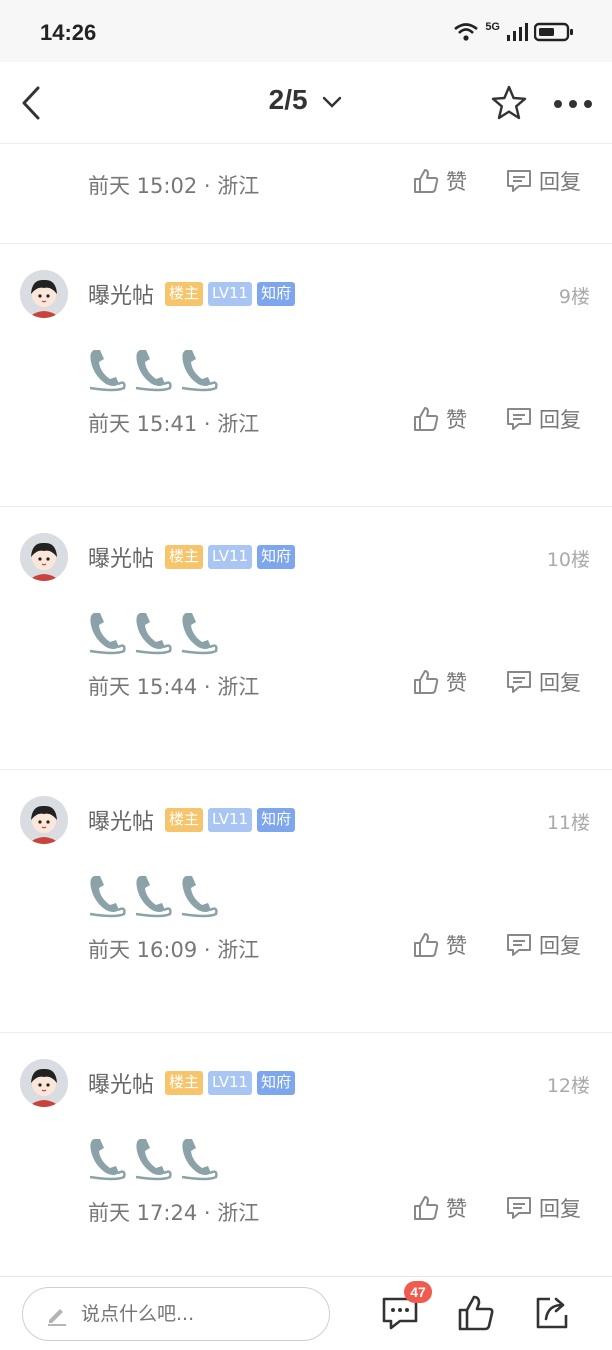  Describe the element at coordinates (568, 823) in the screenshot. I see `floor-number: 11楼` at that location.